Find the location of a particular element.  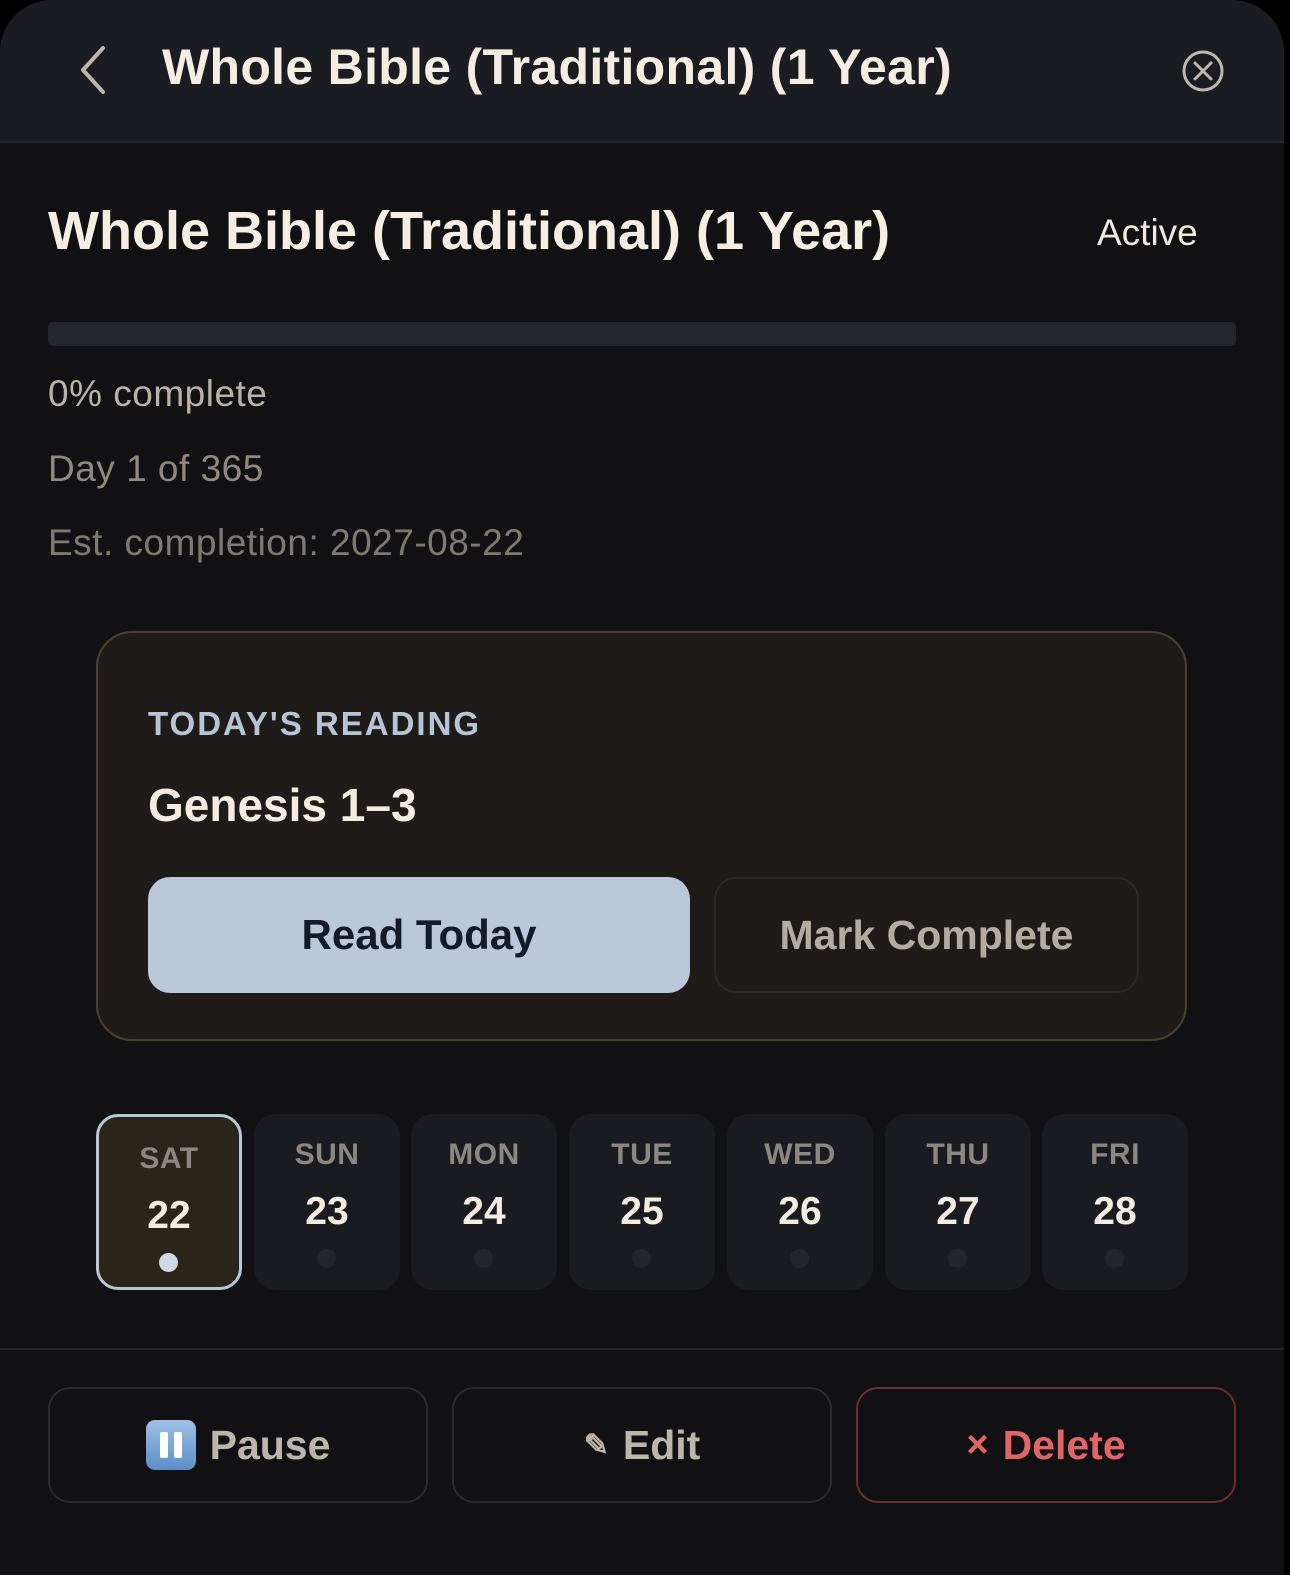

day-name: THU is located at coordinates (958, 1154).